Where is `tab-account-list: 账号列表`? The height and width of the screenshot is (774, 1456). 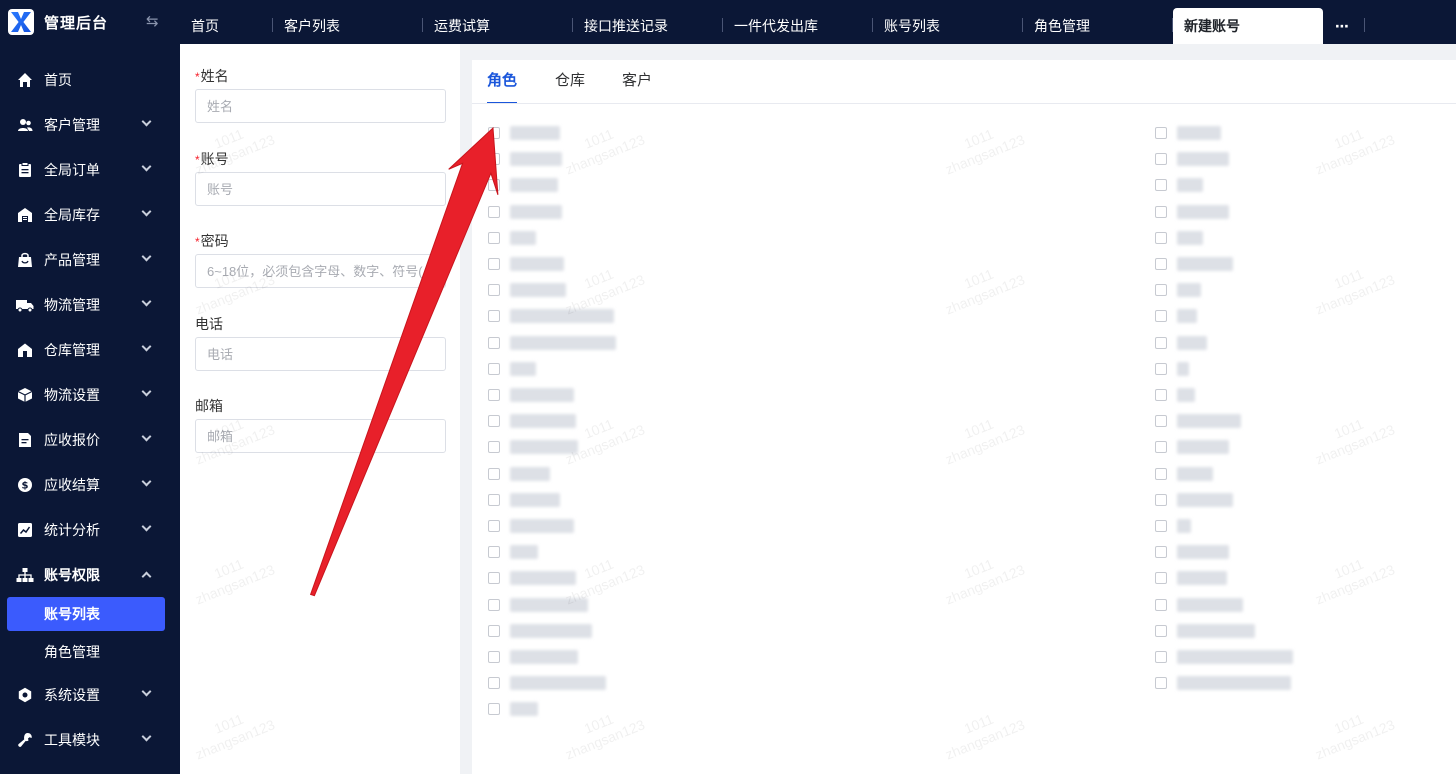 tab-account-list: 账号列表 is located at coordinates (948, 26).